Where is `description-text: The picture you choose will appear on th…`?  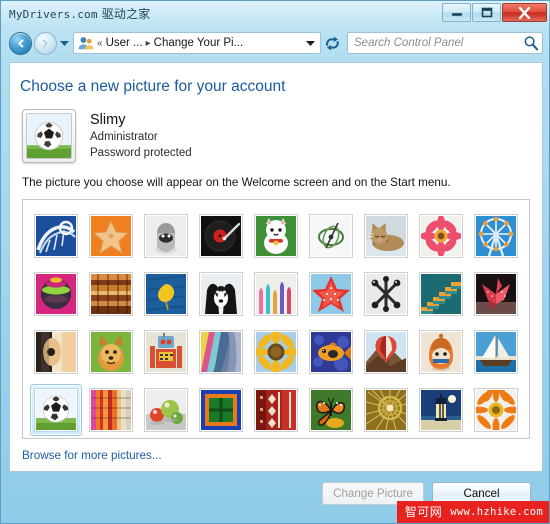 description-text: The picture you choose will appear on th… is located at coordinates (236, 182).